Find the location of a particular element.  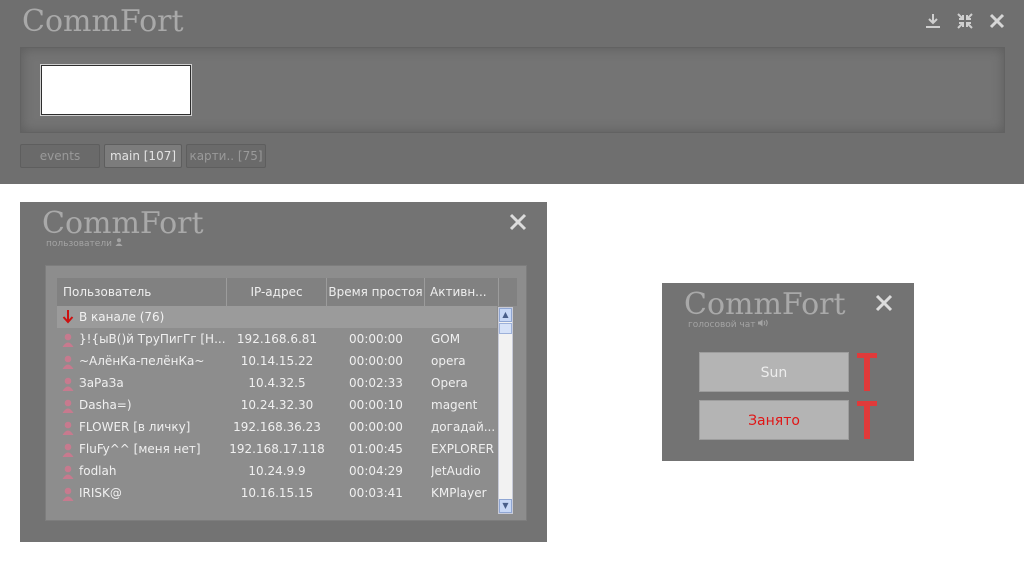

voice-user-button-sun: Sun is located at coordinates (774, 372).